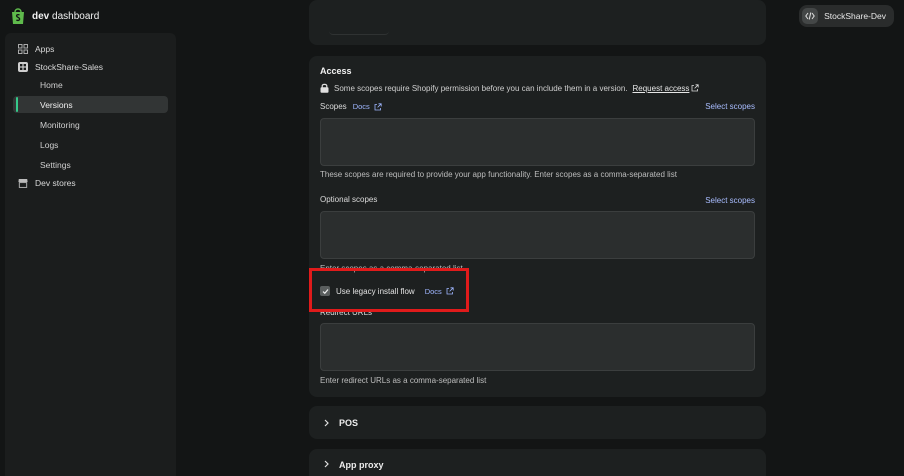 This screenshot has width=904, height=476. I want to click on scopes-label: Scopes Docs, so click(351, 106).